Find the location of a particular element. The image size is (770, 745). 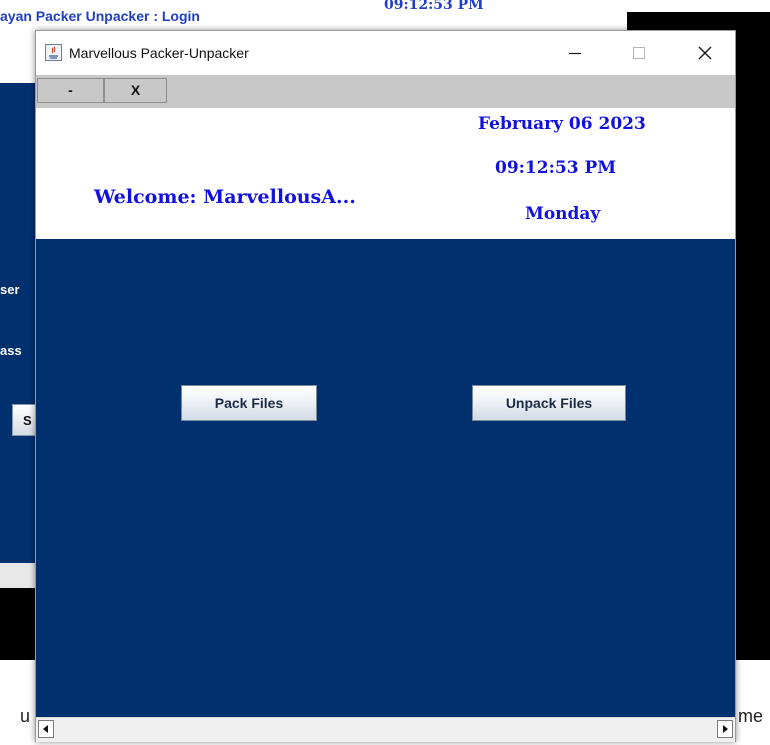

background-bottom-text-left: u is located at coordinates (25, 716).